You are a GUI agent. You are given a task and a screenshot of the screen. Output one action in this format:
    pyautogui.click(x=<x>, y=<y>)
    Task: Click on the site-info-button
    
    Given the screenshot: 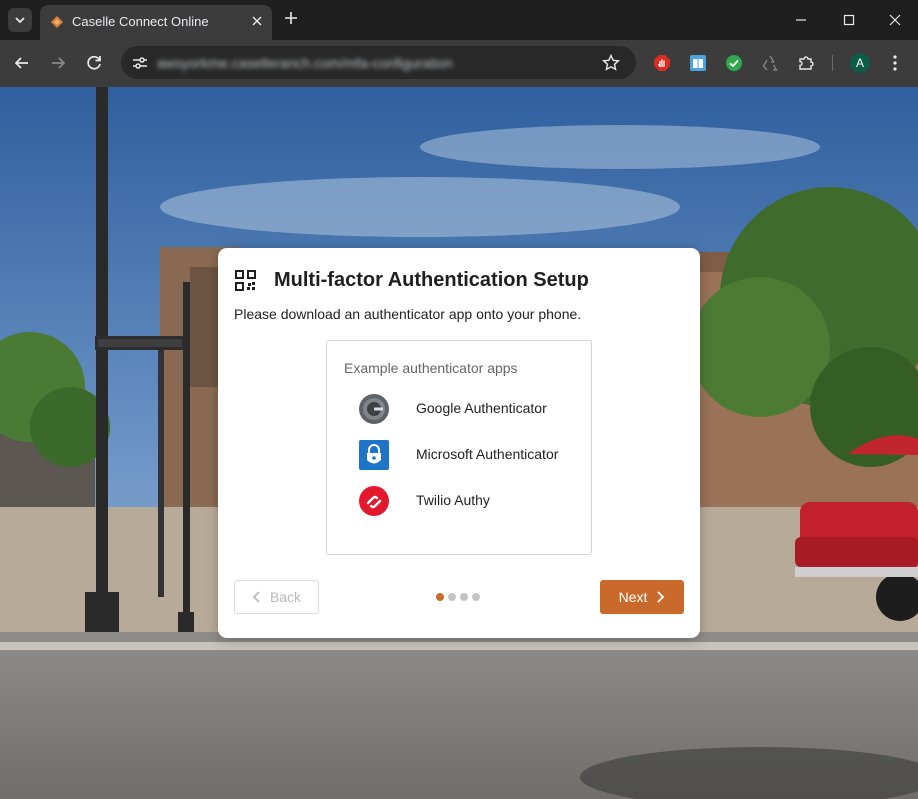 What is the action you would take?
    pyautogui.click(x=140, y=63)
    